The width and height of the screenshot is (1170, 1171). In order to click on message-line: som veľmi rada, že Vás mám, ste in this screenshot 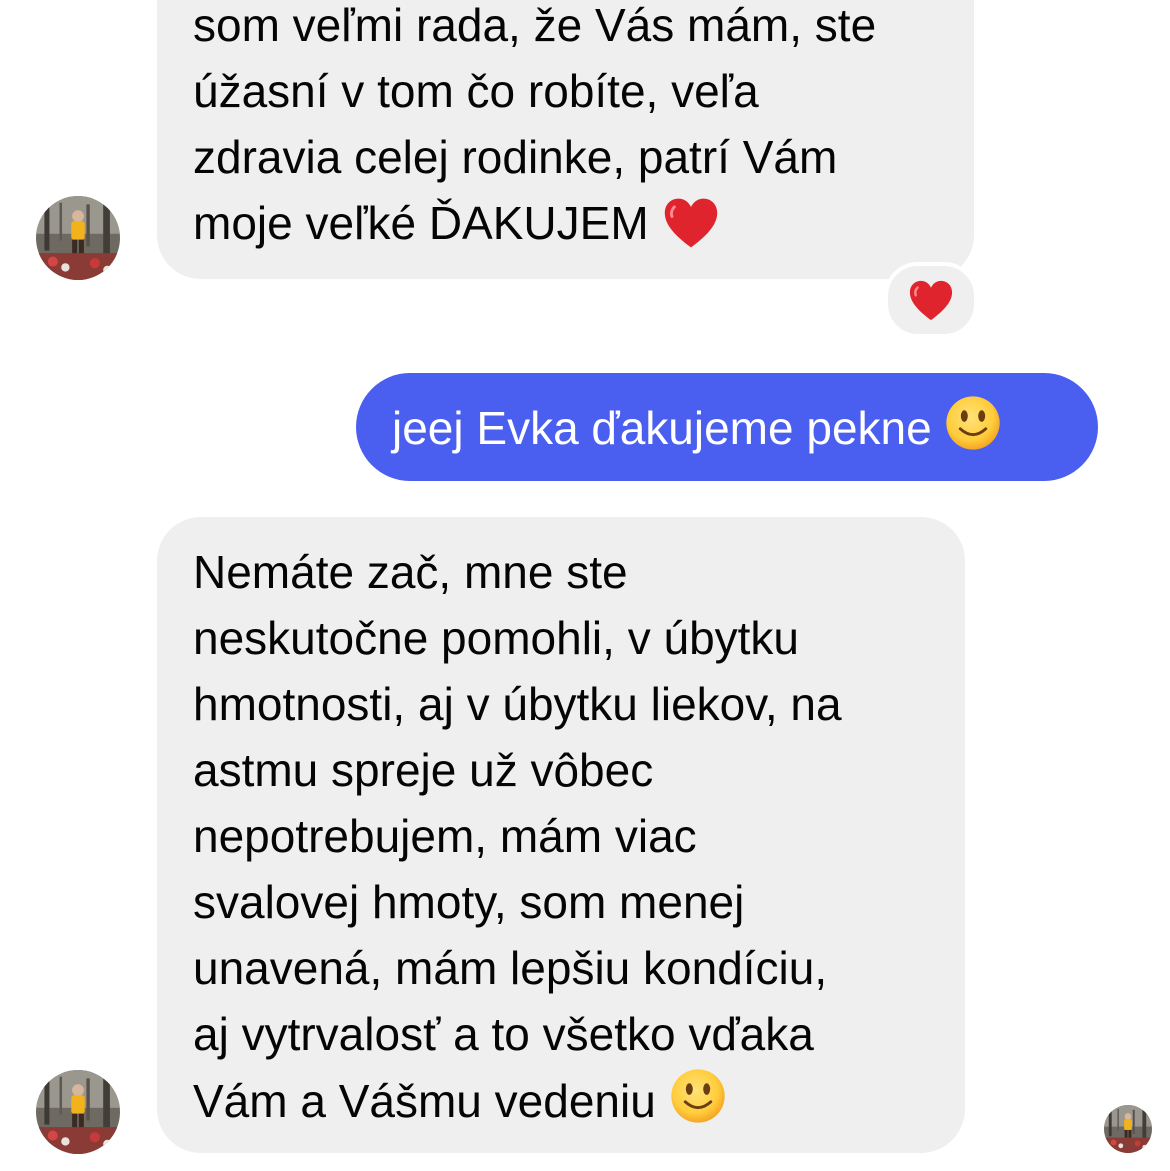, I will do `click(535, 25)`.